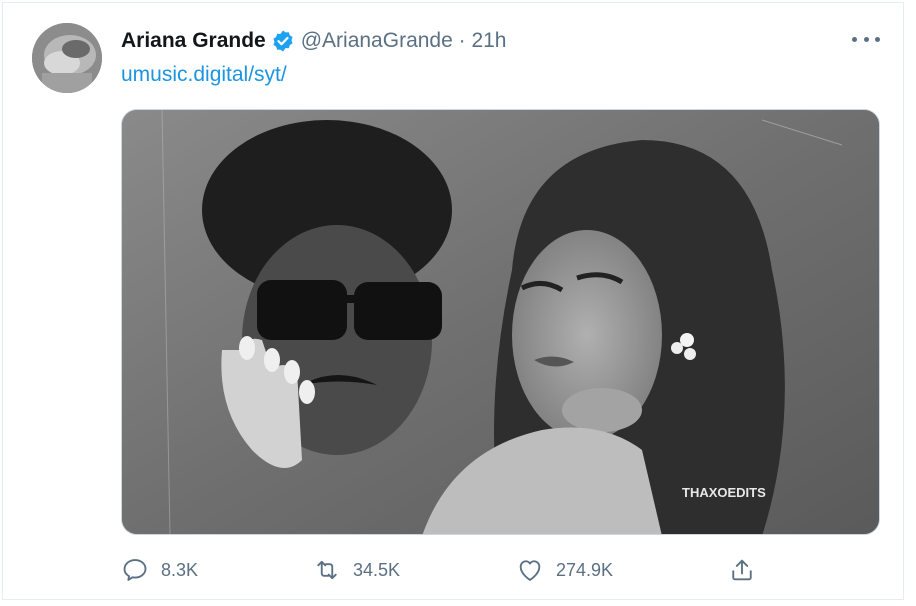 Image resolution: width=916 pixels, height=606 pixels. What do you see at coordinates (204, 75) in the screenshot?
I see `tweet-link: umusic.digital/syt/` at bounding box center [204, 75].